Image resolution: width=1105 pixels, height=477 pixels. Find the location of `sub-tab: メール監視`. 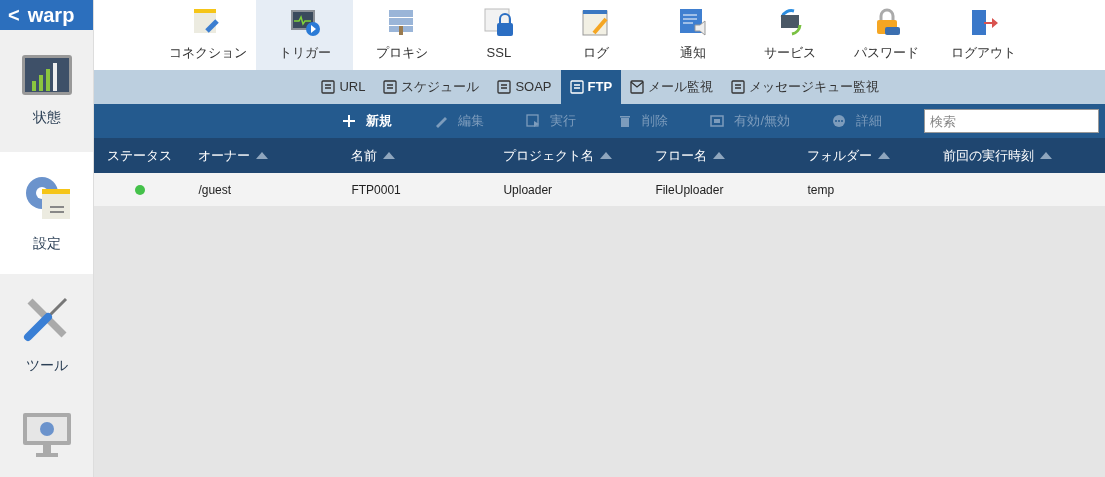

sub-tab: メール監視 is located at coordinates (672, 87).